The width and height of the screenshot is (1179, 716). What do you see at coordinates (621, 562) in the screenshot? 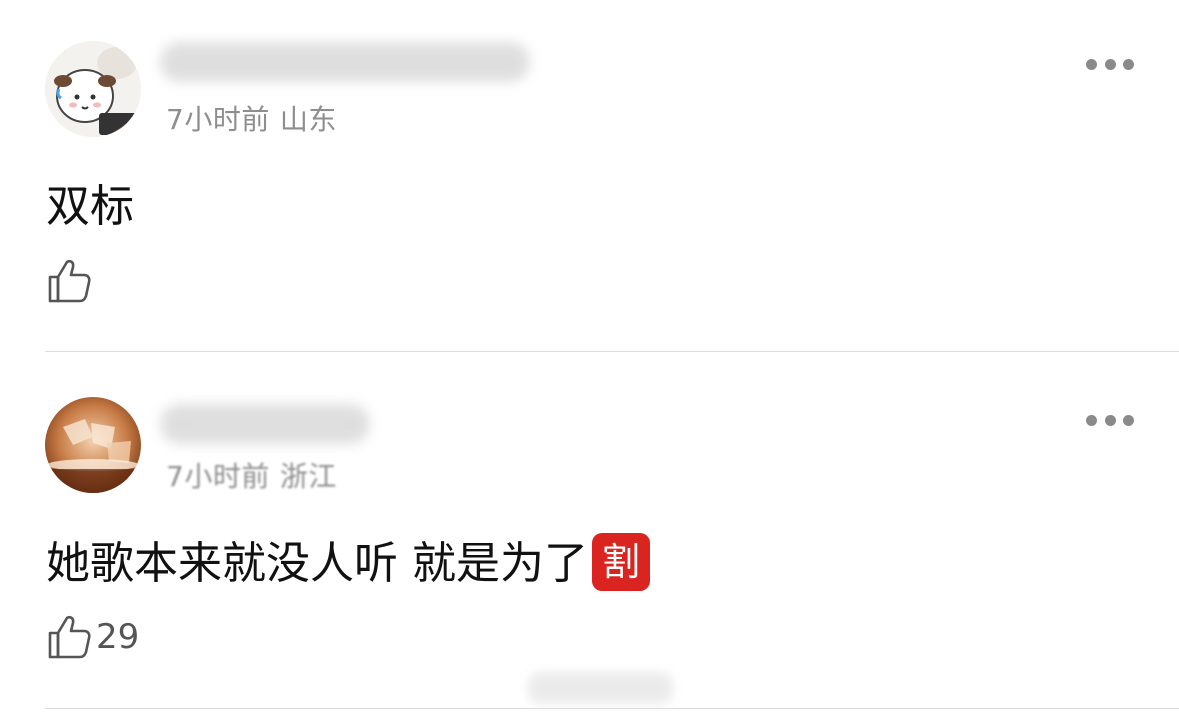
I see `cut-emoji-icon: 割` at bounding box center [621, 562].